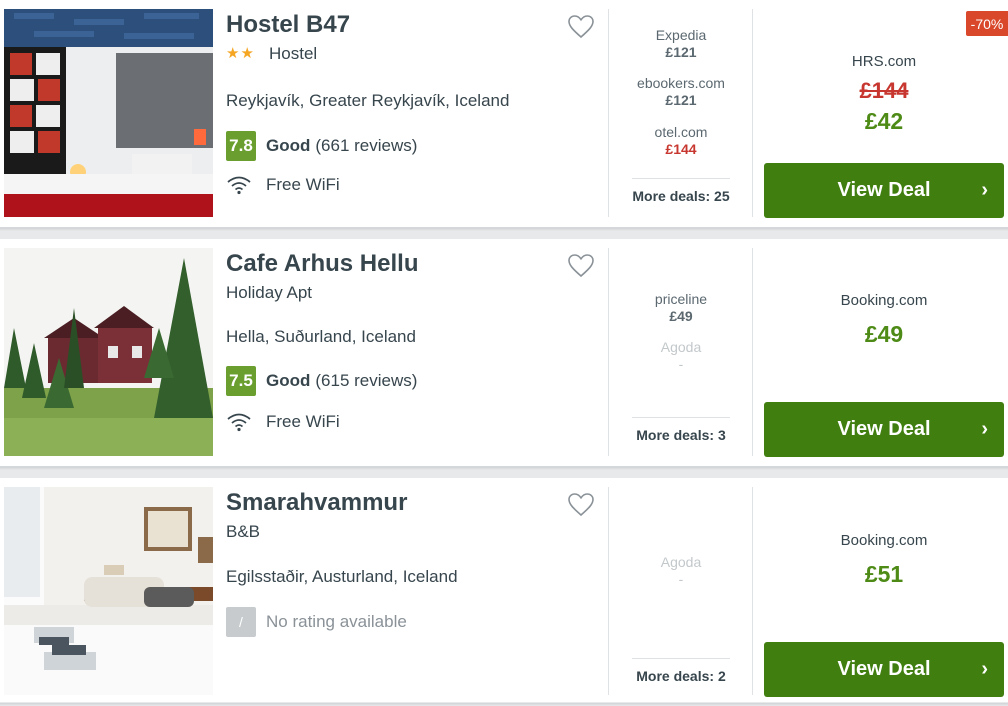  I want to click on deal-price: £49, so click(681, 316).